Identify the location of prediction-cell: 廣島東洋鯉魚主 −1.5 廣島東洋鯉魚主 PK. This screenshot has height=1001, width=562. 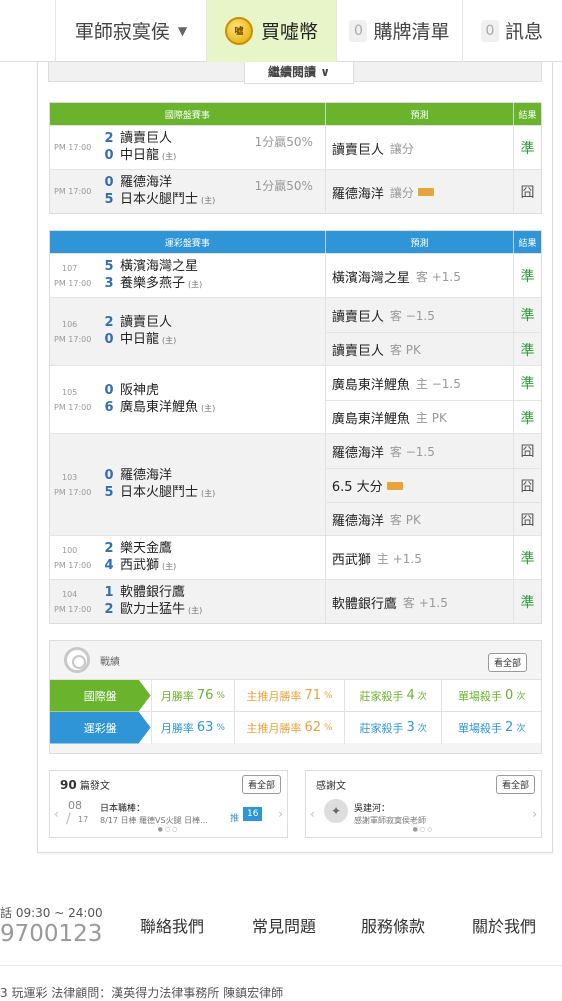
(419, 400).